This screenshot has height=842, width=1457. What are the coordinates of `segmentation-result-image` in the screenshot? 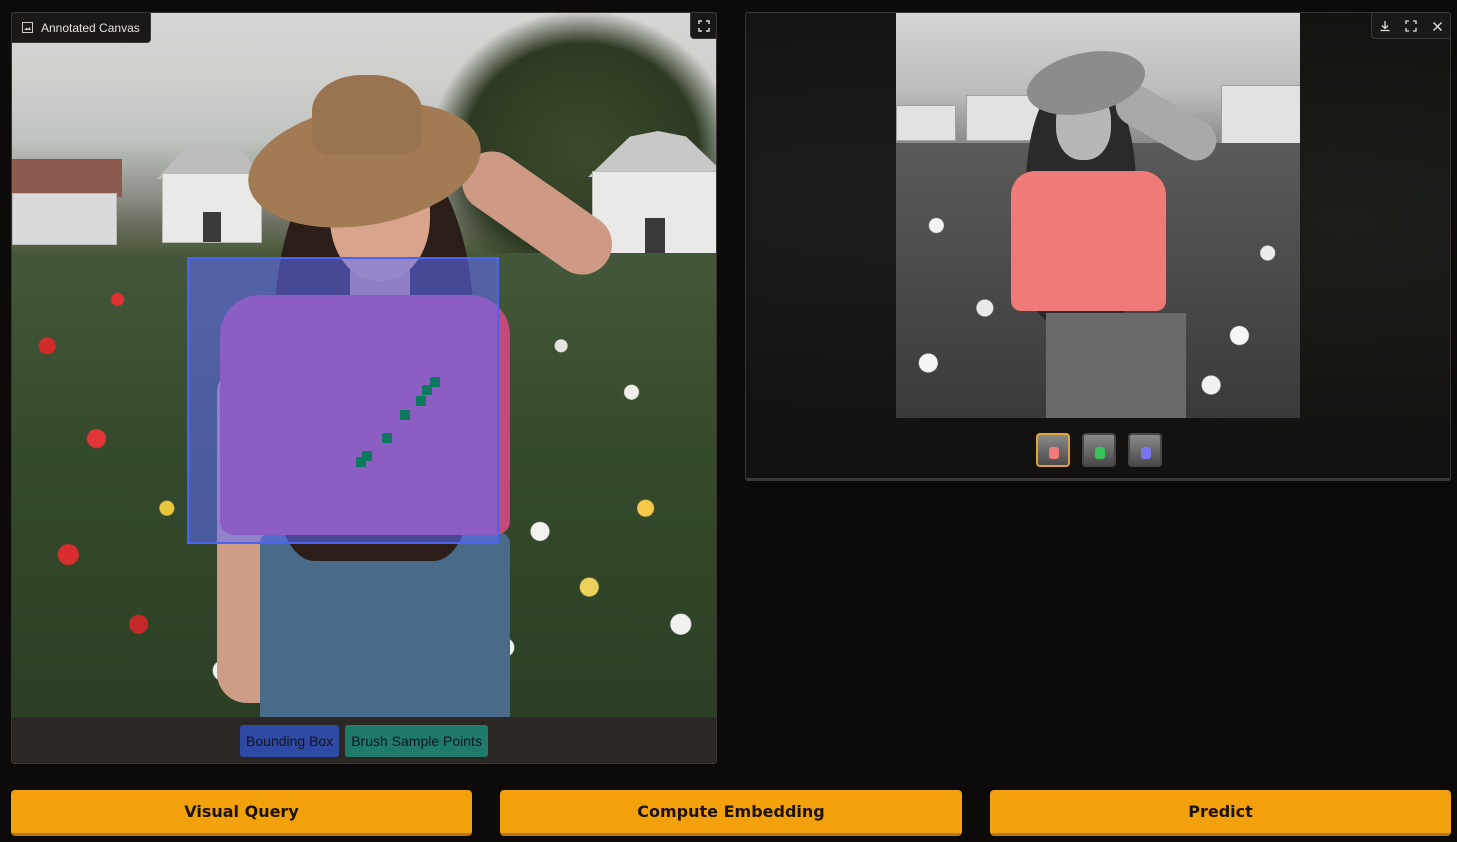 It's located at (1098, 215).